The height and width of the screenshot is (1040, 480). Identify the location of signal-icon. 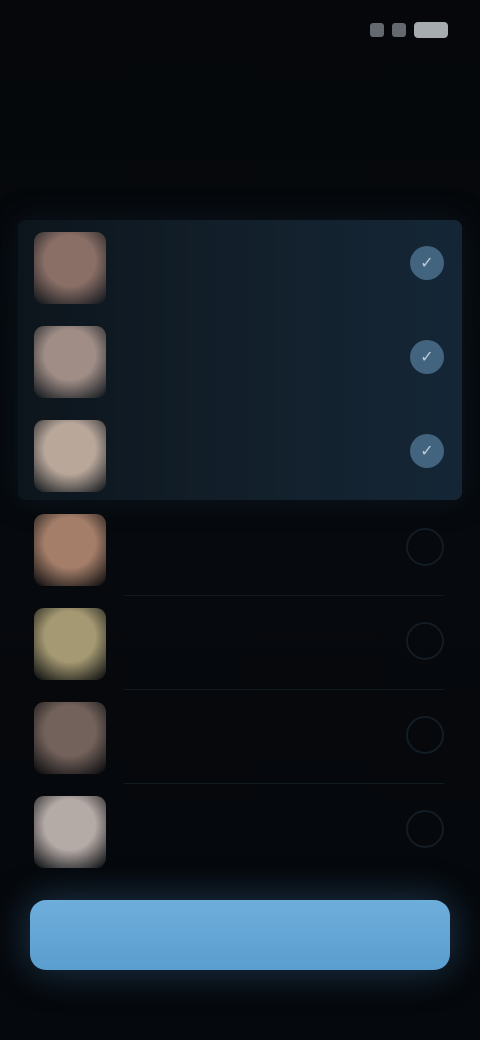
(377, 30).